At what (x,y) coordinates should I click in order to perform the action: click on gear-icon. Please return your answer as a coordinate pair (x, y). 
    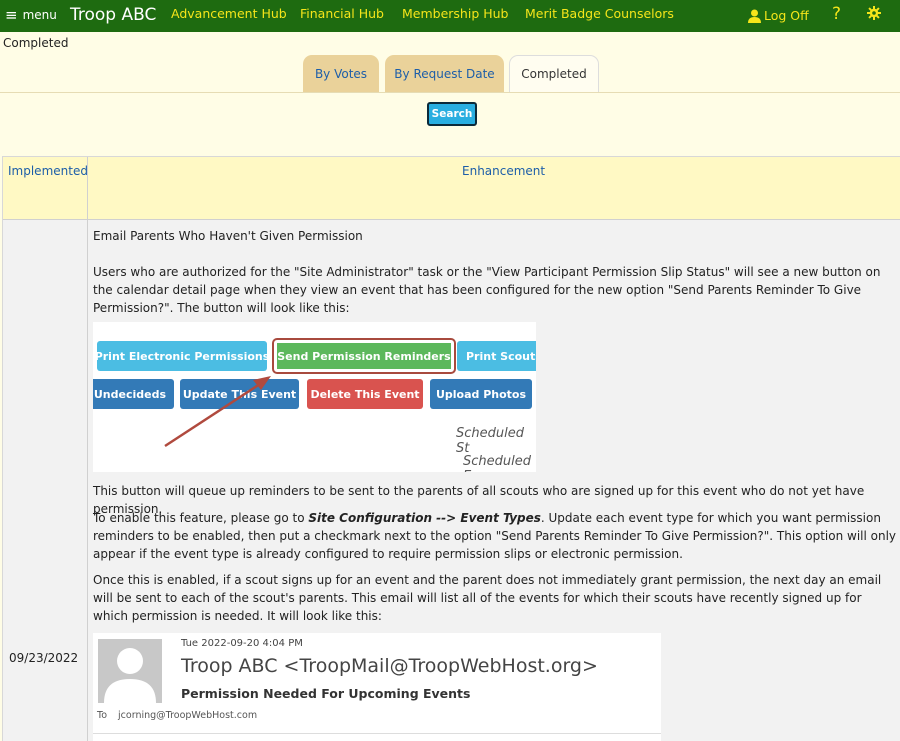
    Looking at the image, I should click on (874, 13).